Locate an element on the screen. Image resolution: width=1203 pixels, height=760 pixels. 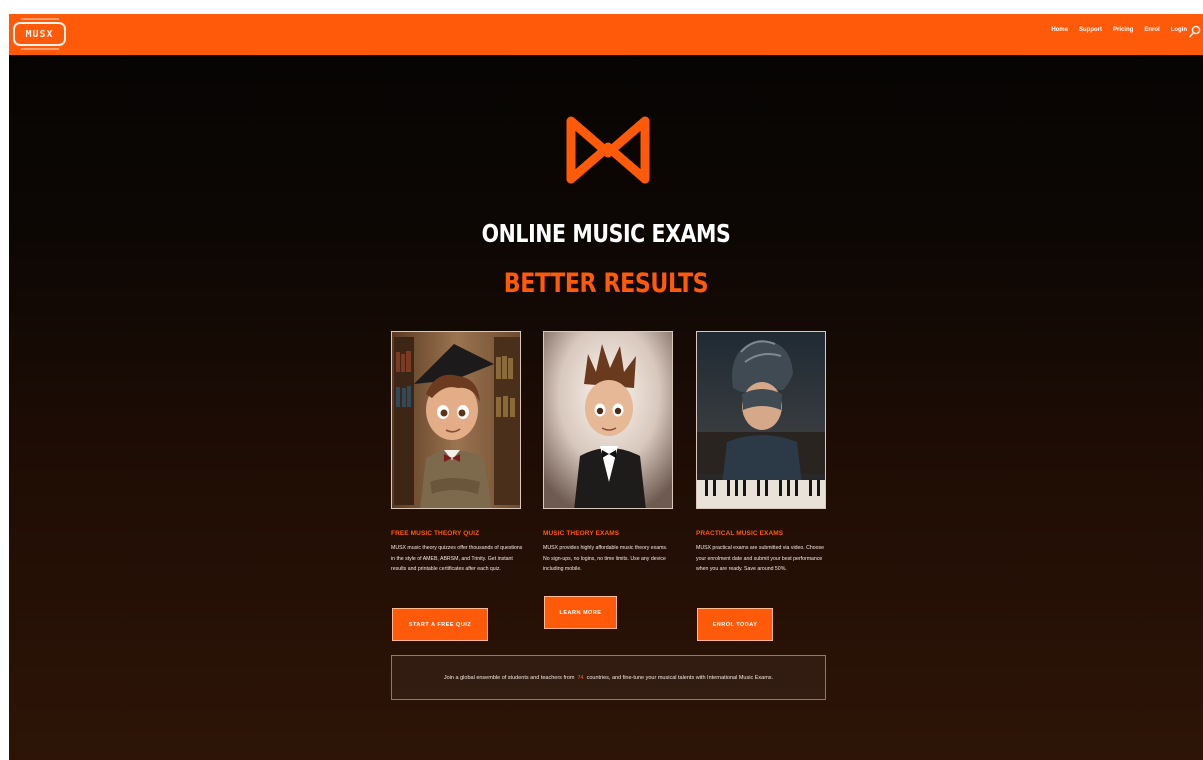
nav-link-login: Login is located at coordinates (1179, 30).